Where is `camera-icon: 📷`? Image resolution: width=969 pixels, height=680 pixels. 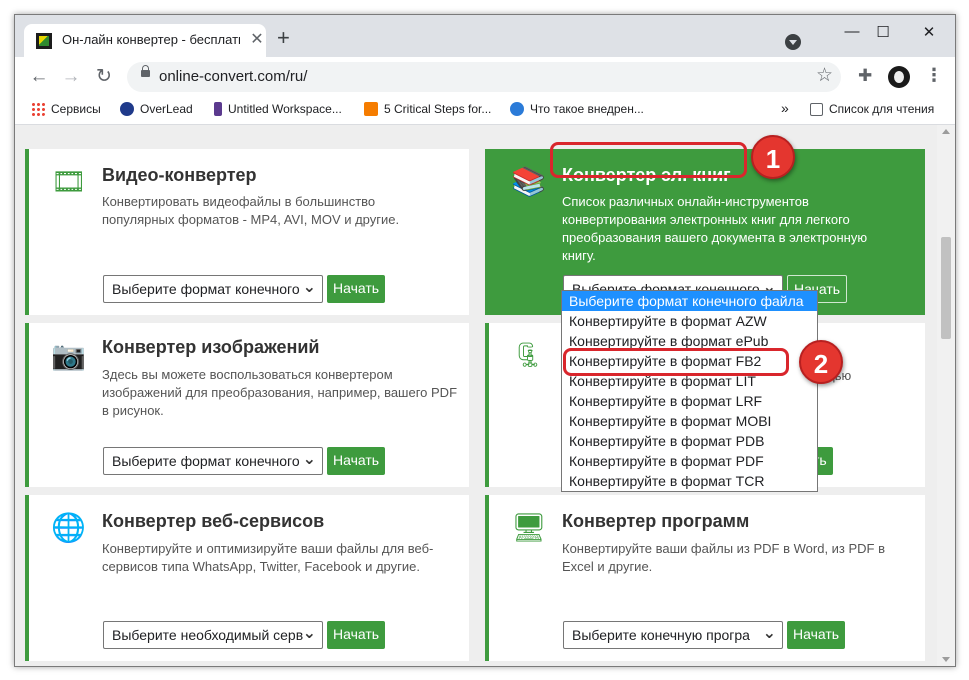 camera-icon: 📷 is located at coordinates (68, 355).